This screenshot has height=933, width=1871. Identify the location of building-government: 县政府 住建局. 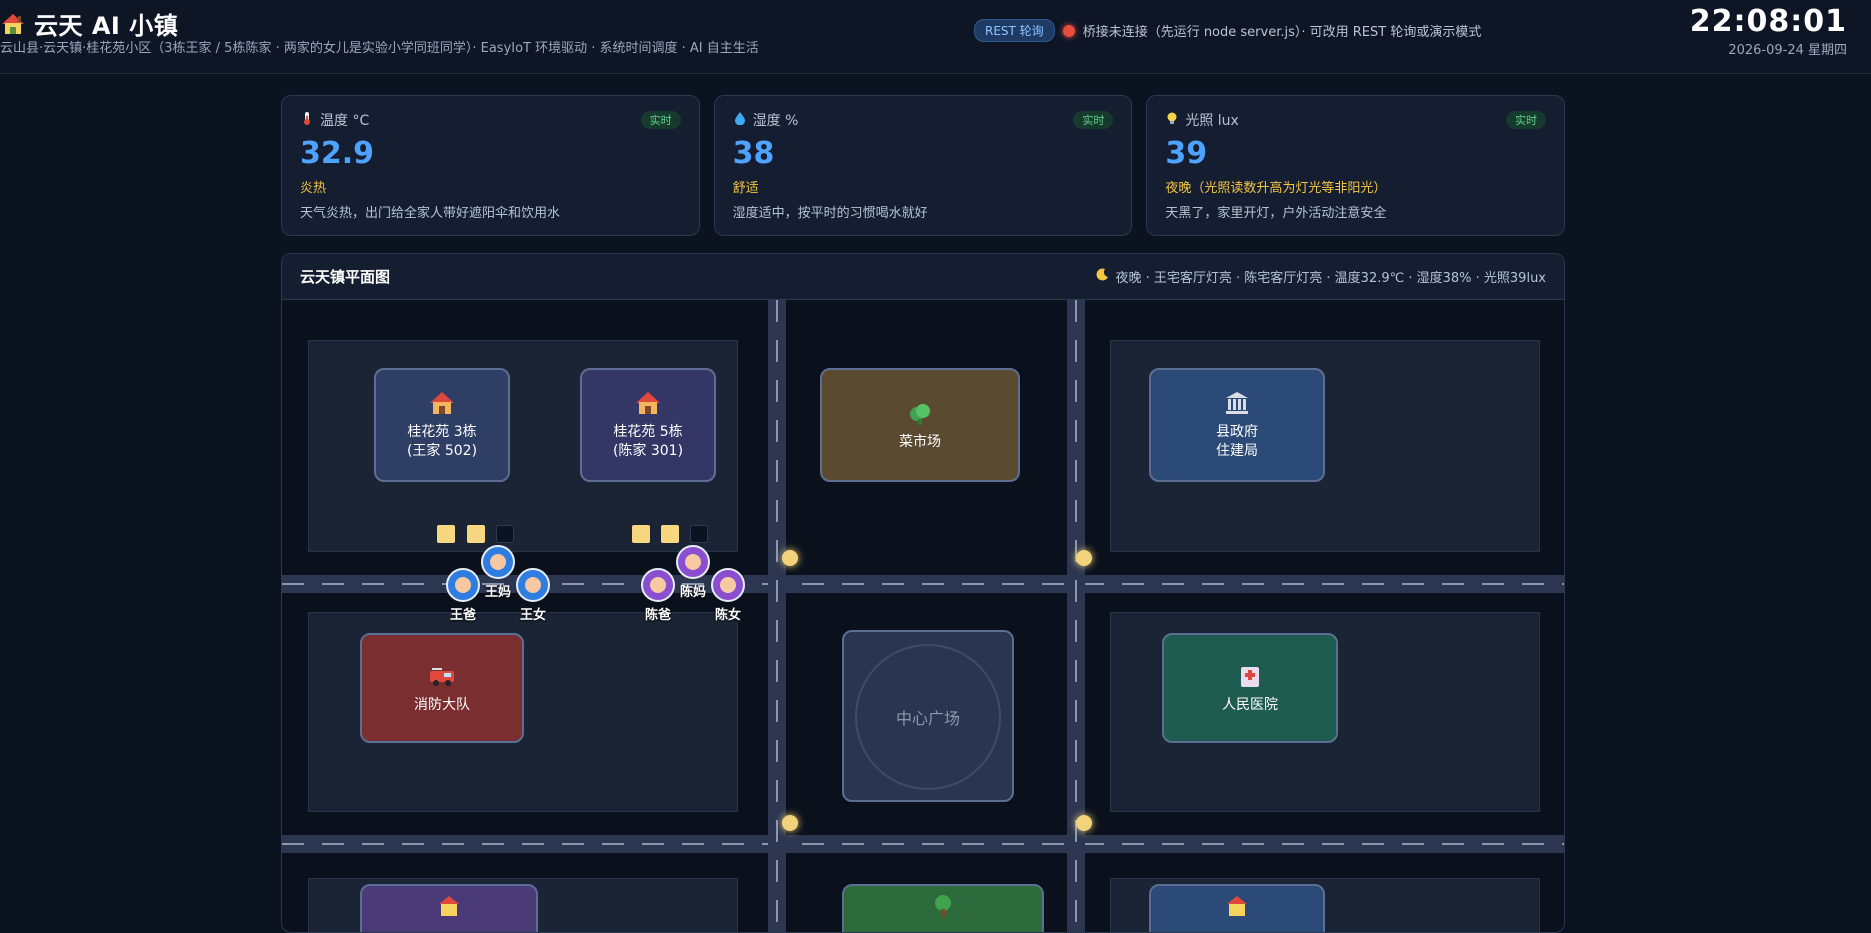
(1237, 425).